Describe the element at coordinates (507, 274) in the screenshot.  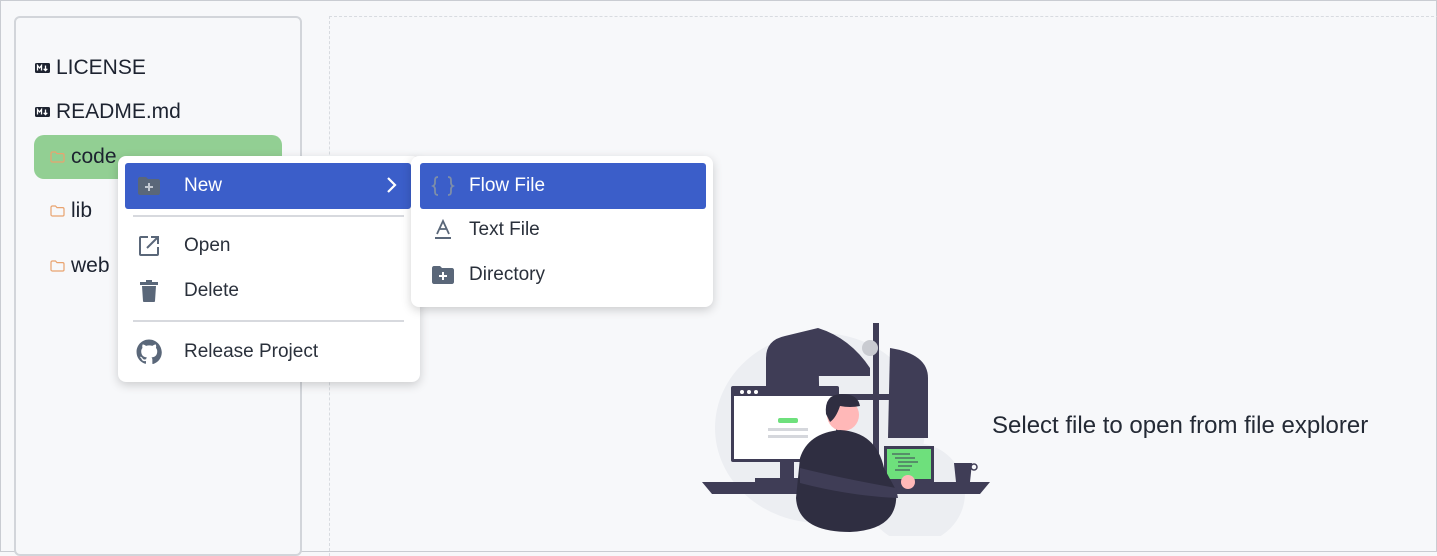
I see `menu-item-label: Directory` at that location.